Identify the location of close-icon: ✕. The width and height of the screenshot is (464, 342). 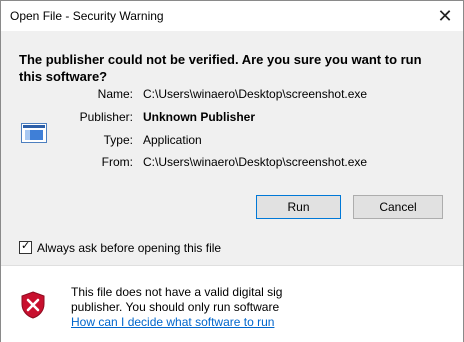
(445, 16).